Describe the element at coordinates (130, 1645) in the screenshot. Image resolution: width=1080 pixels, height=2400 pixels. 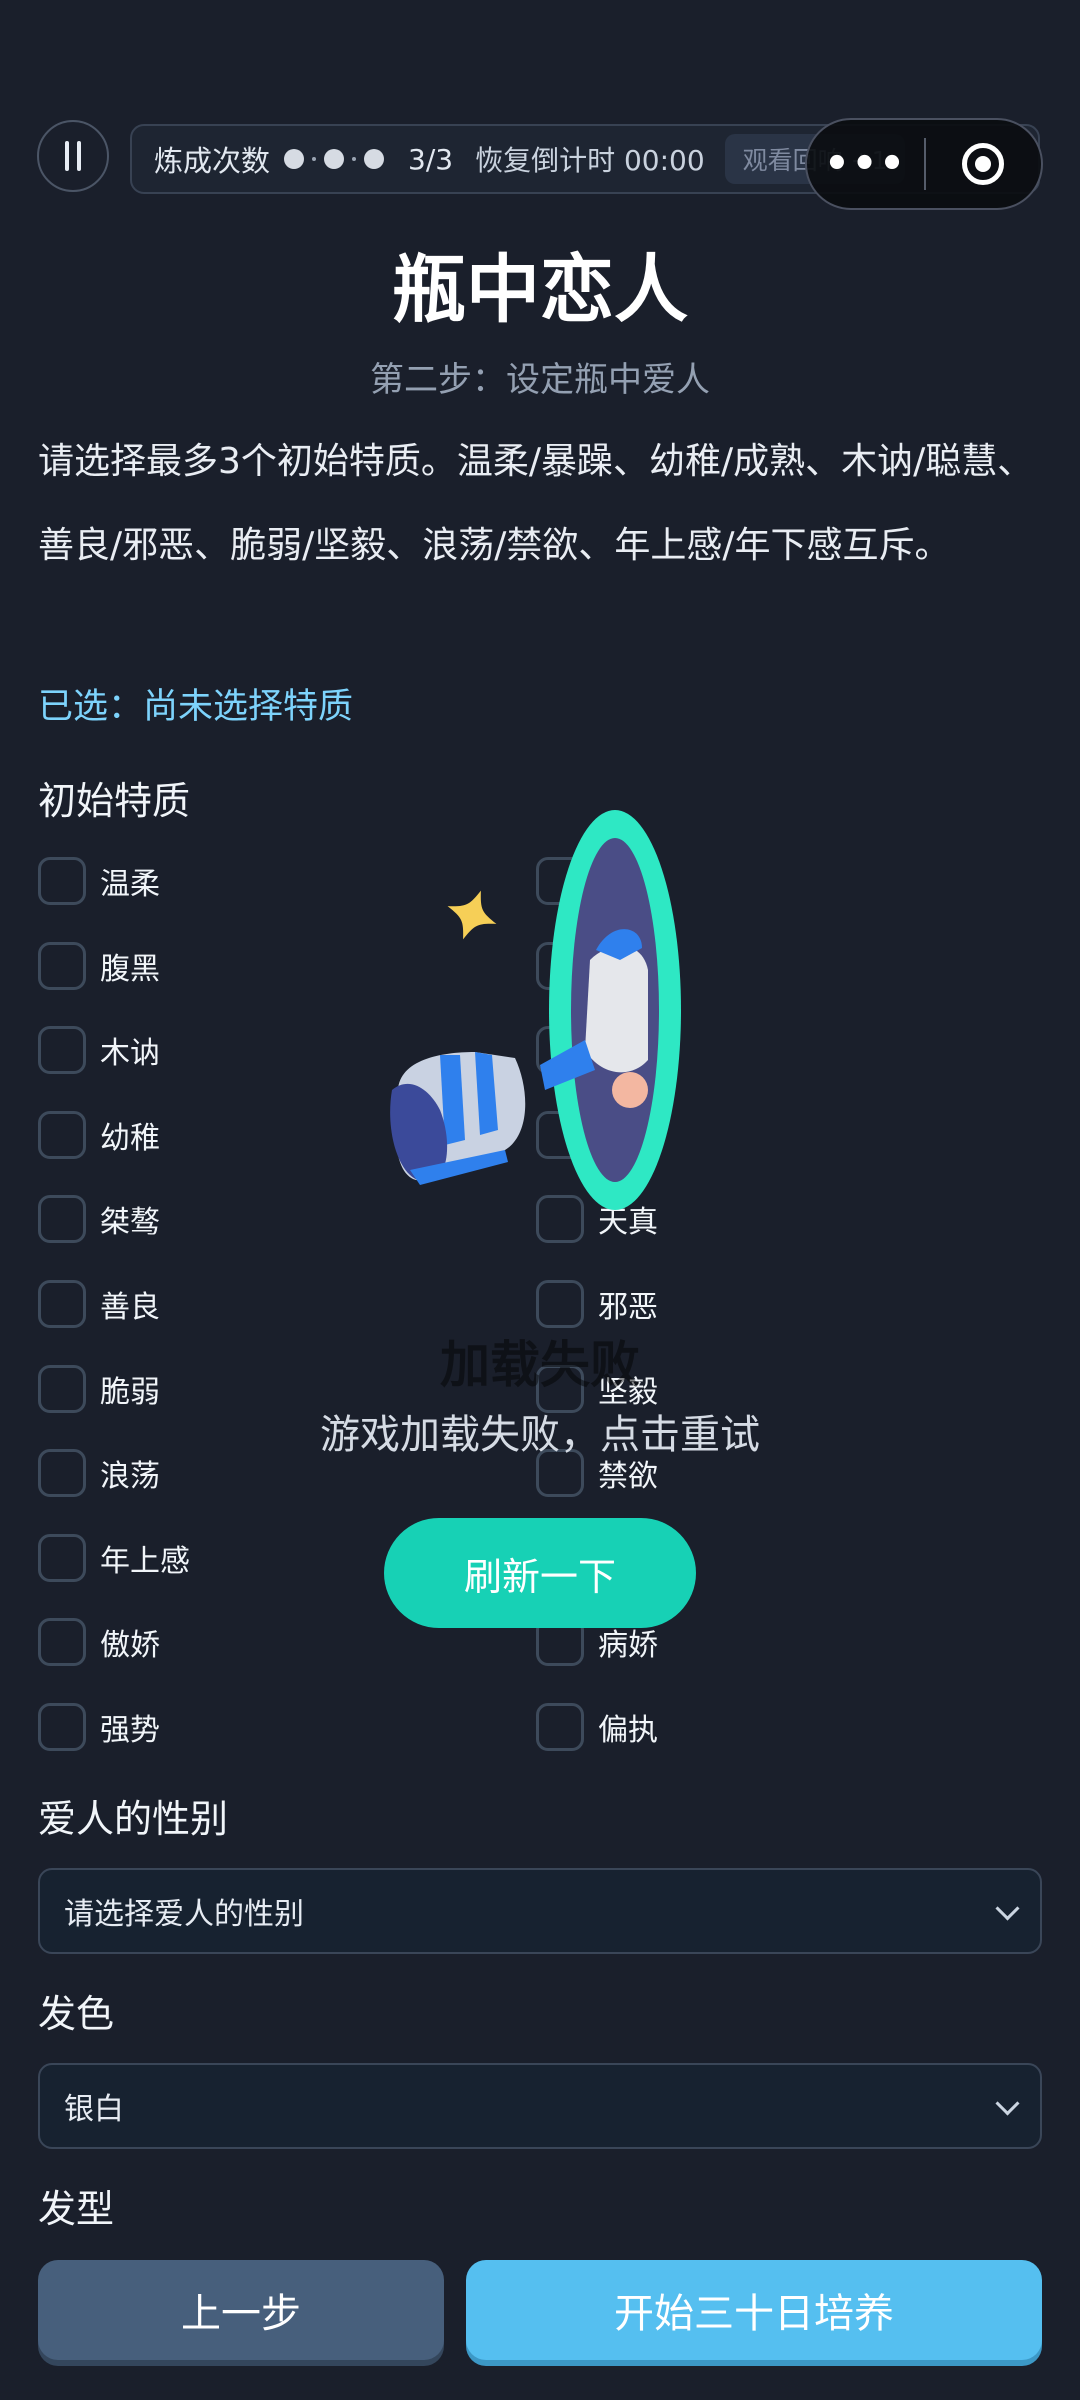
I see `trait-label: 傲娇` at that location.